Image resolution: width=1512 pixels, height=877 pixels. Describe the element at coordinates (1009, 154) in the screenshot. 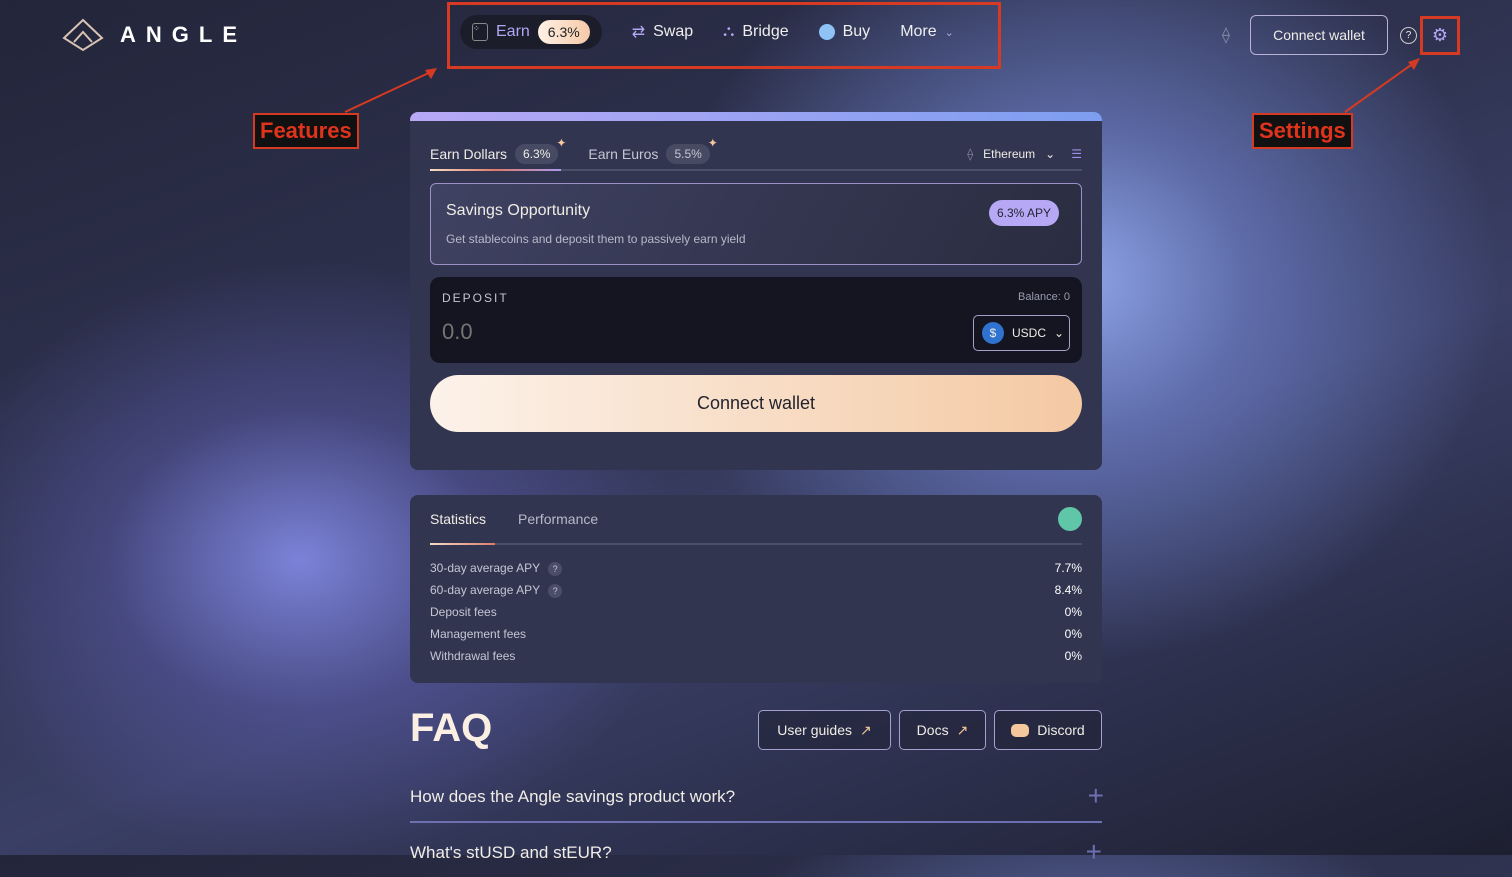

I see `network-label: Ethereum` at that location.